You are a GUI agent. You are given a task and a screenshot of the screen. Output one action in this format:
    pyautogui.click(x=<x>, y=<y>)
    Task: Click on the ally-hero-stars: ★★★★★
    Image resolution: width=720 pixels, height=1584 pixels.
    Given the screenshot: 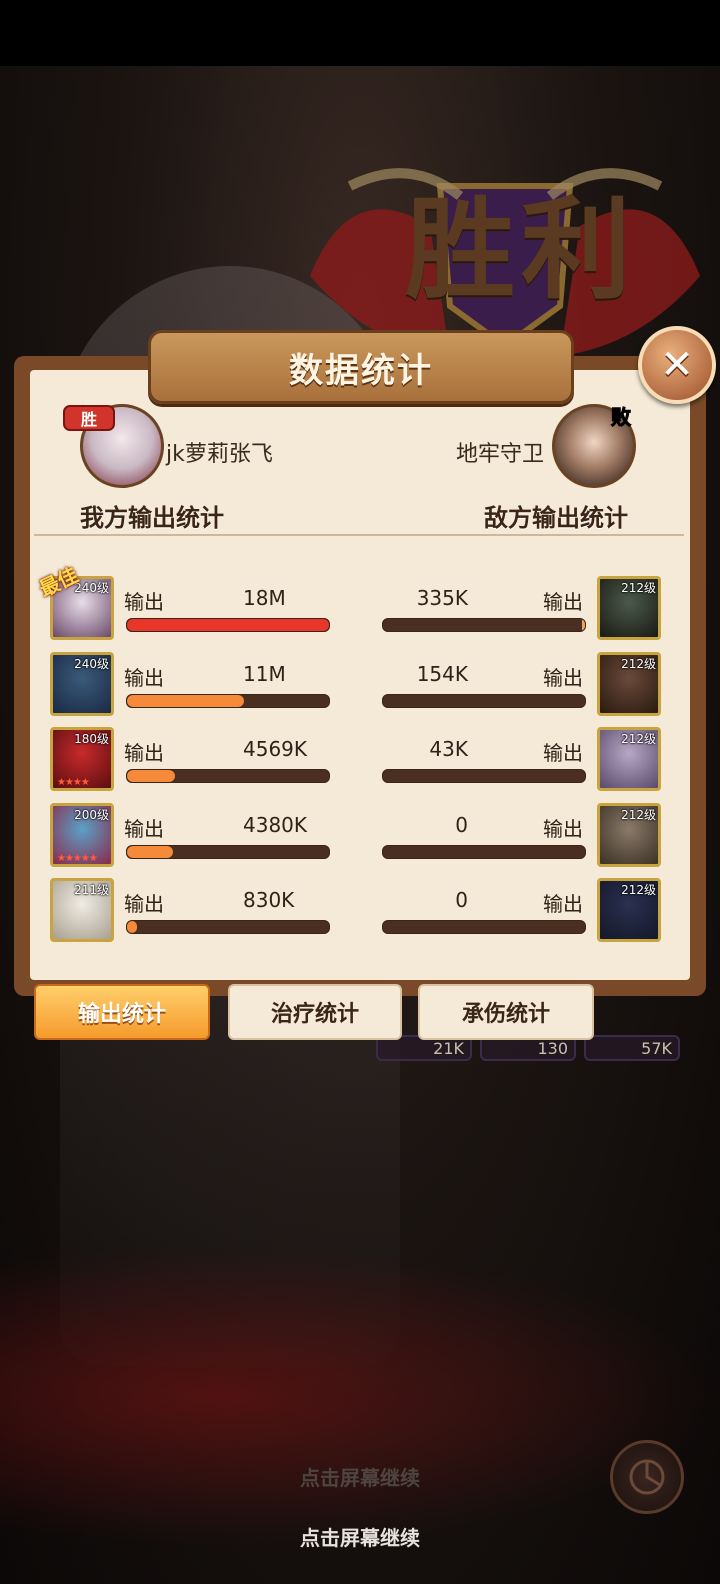 What is the action you would take?
    pyautogui.click(x=77, y=858)
    